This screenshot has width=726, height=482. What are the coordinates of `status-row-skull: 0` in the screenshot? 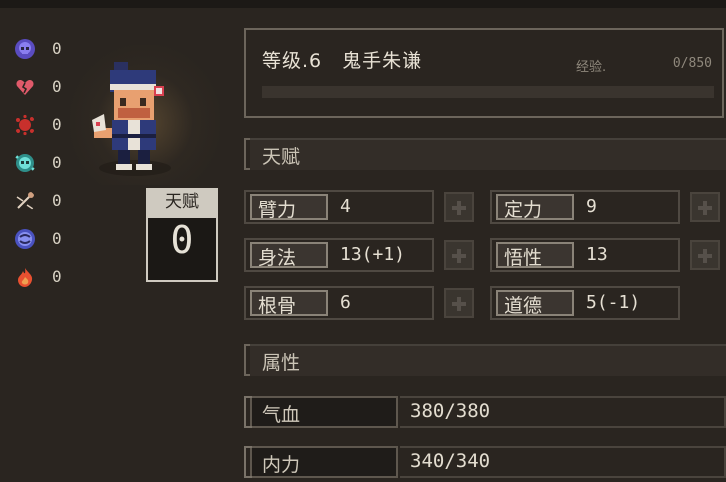 It's located at (40, 49).